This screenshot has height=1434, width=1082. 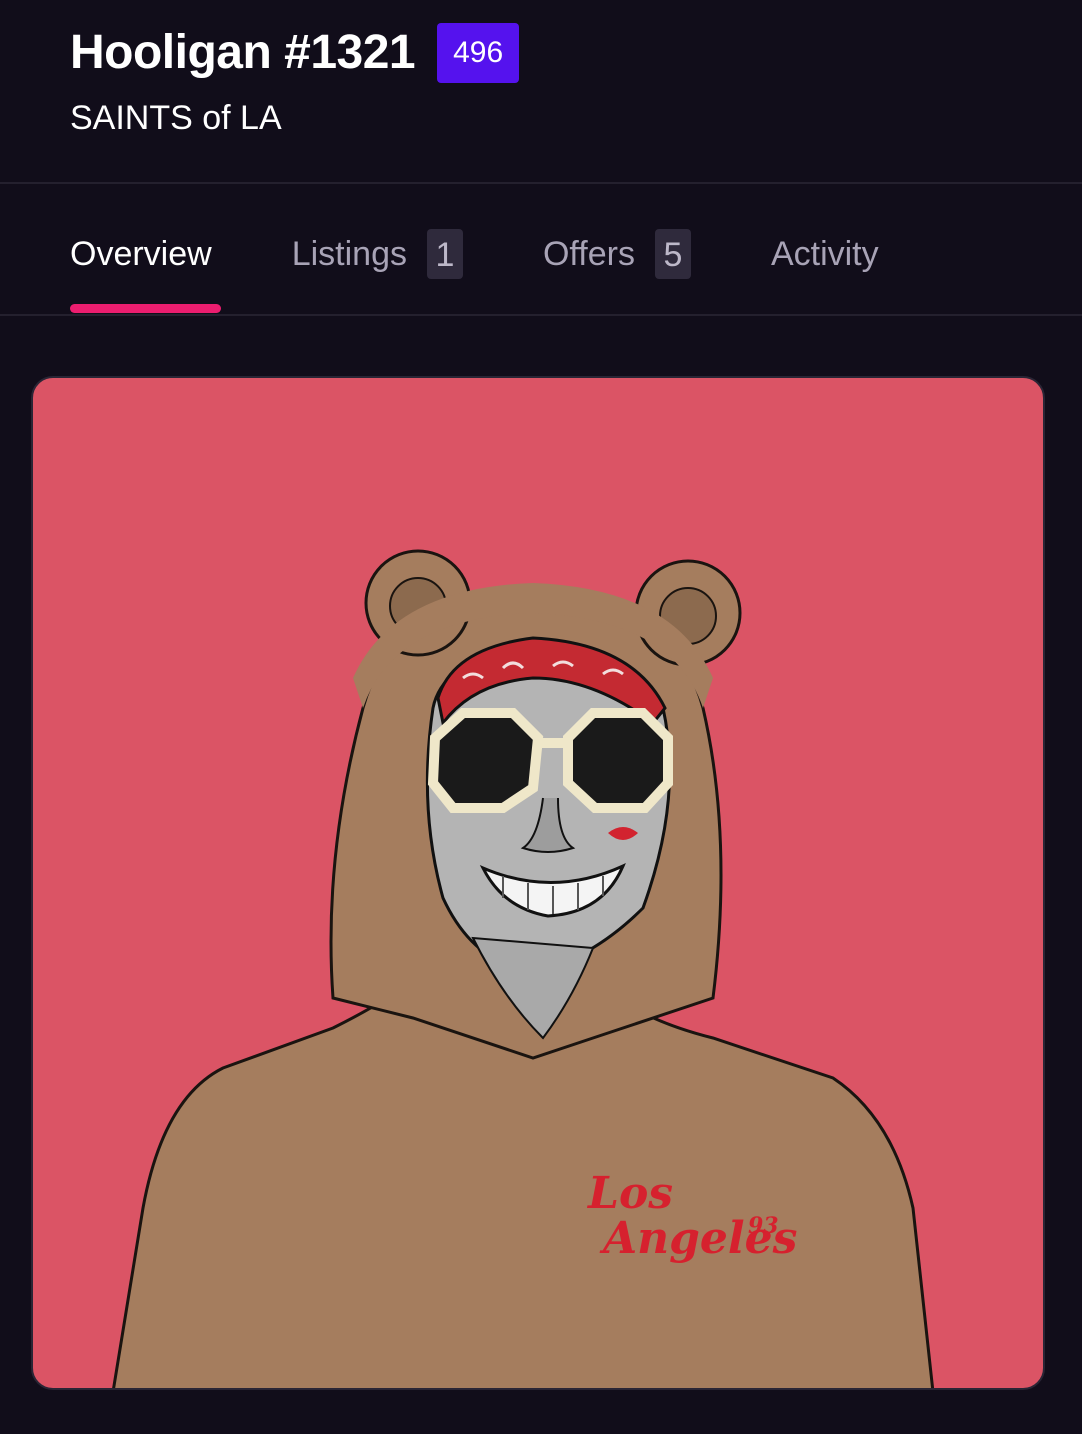 I want to click on tab-overview: Overview, so click(x=141, y=254).